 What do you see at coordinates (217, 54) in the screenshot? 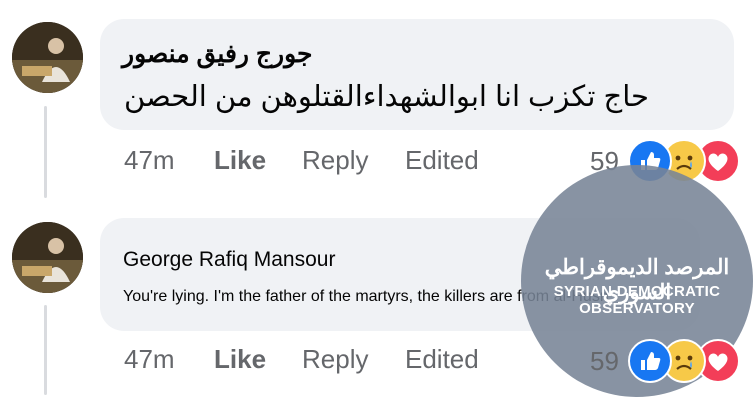
I see `comment-author-name: جورج رفيق منصور` at bounding box center [217, 54].